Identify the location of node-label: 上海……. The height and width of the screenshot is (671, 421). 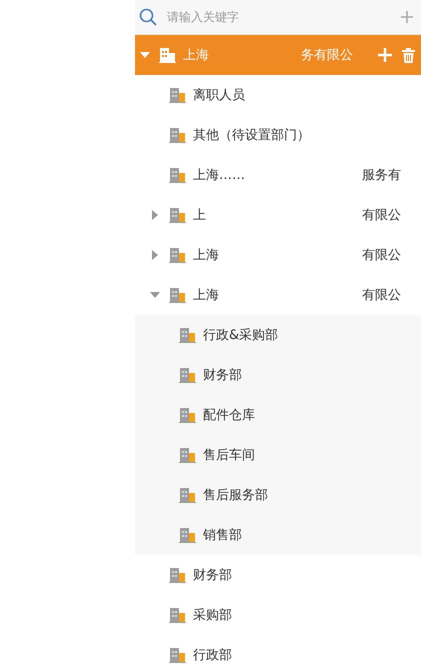
(219, 175).